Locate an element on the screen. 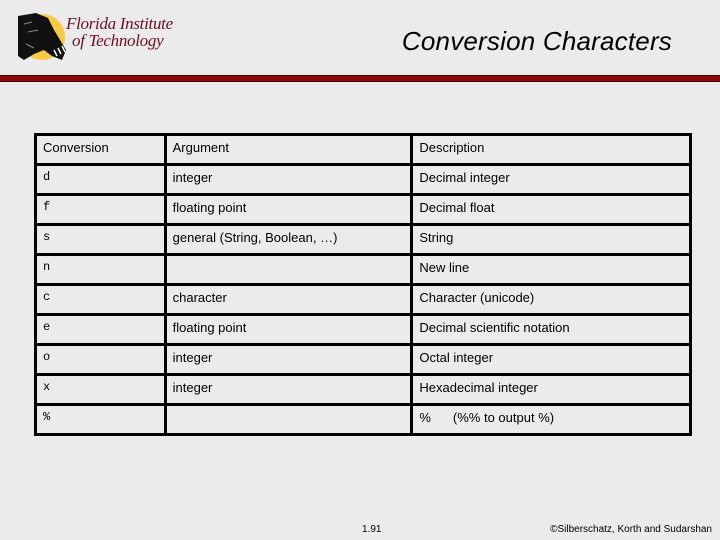 The height and width of the screenshot is (540, 720). conversion-cell: % is located at coordinates (100, 419).